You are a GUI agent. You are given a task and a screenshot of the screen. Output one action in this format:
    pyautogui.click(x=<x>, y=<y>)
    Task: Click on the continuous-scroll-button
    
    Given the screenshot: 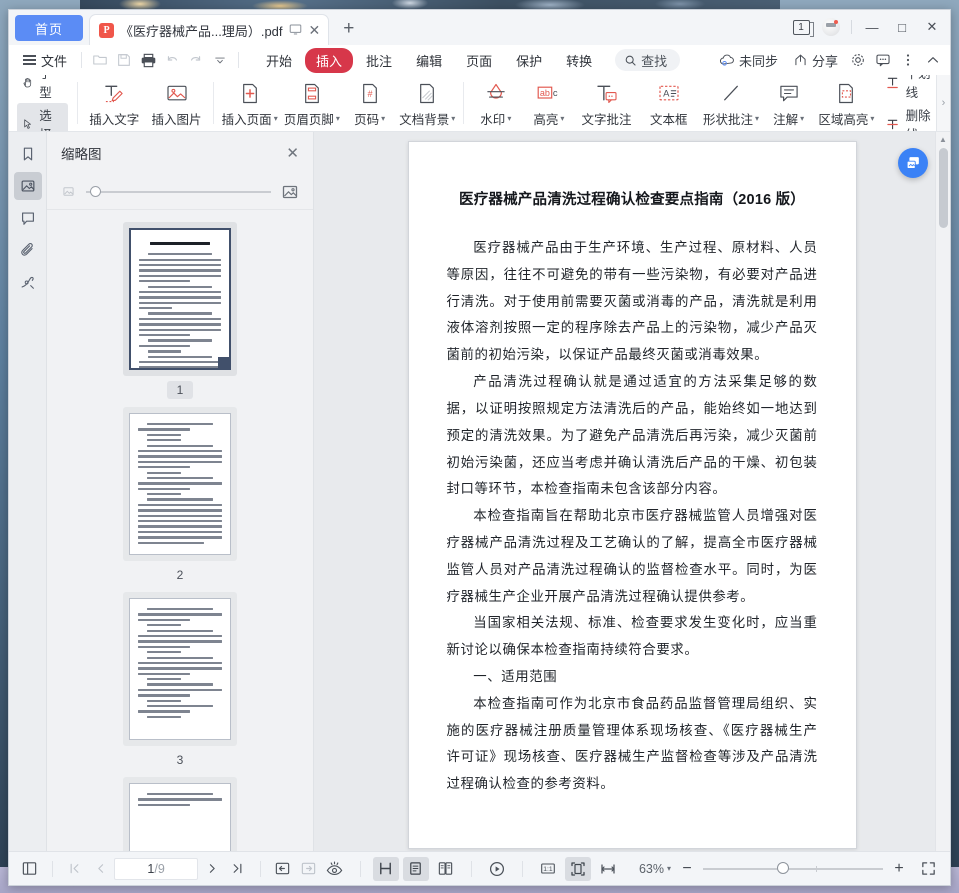 What is the action you would take?
    pyautogui.click(x=385, y=868)
    